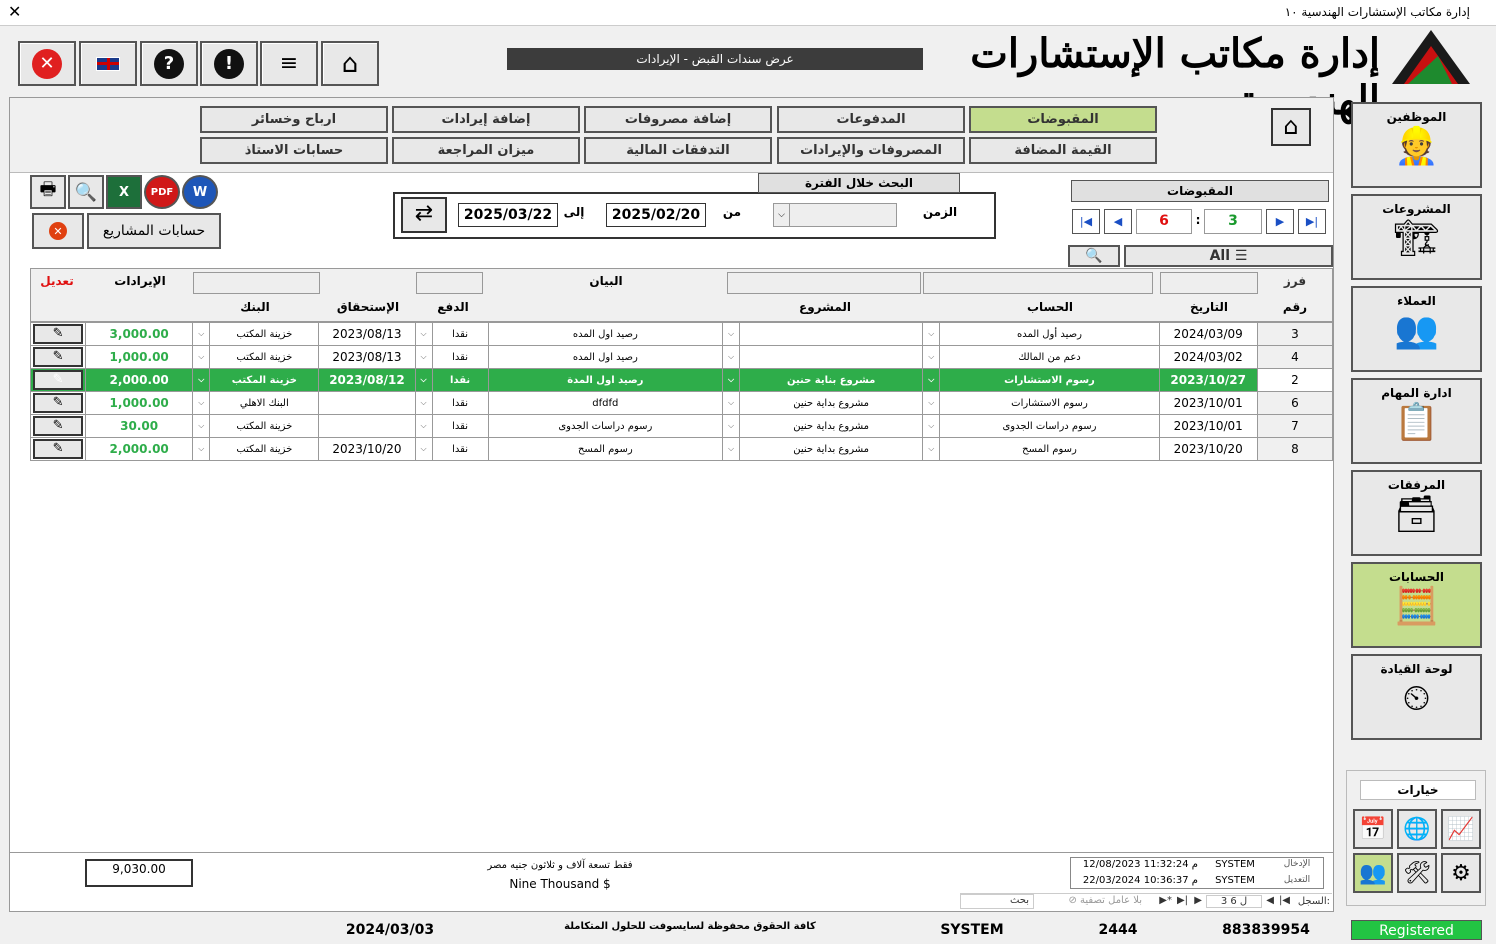  Describe the element at coordinates (256, 283) in the screenshot. I see `bank-filter-select` at that location.